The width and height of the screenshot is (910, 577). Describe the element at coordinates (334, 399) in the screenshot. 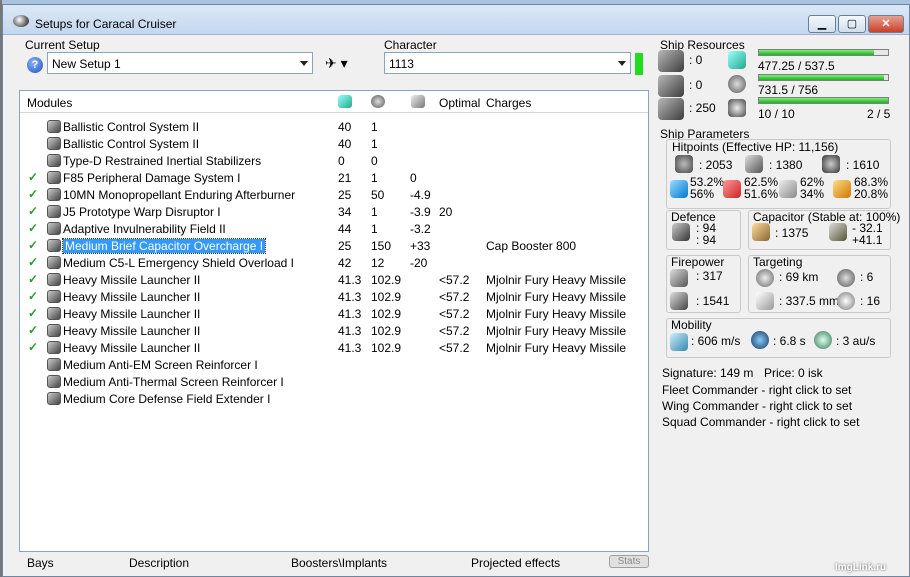

I see `module-row: Medium Core Defense Field Extender I` at that location.